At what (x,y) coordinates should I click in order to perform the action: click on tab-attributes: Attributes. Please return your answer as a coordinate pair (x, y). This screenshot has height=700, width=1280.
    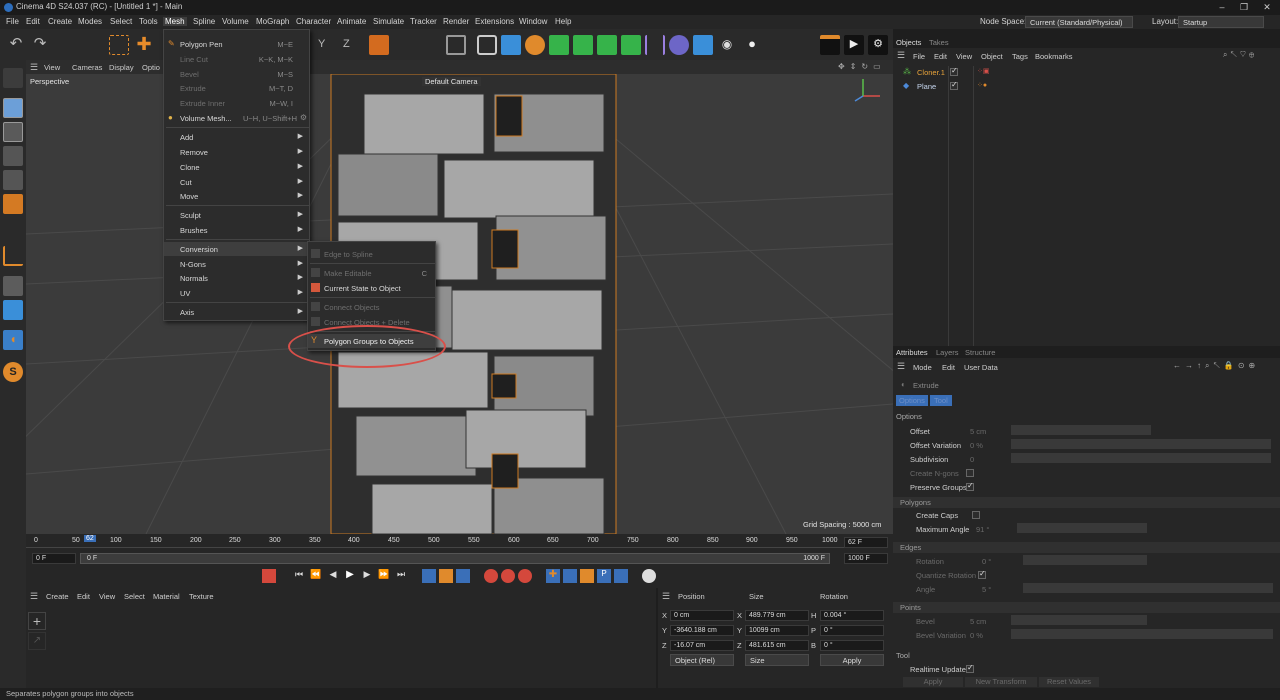
    Looking at the image, I should click on (912, 352).